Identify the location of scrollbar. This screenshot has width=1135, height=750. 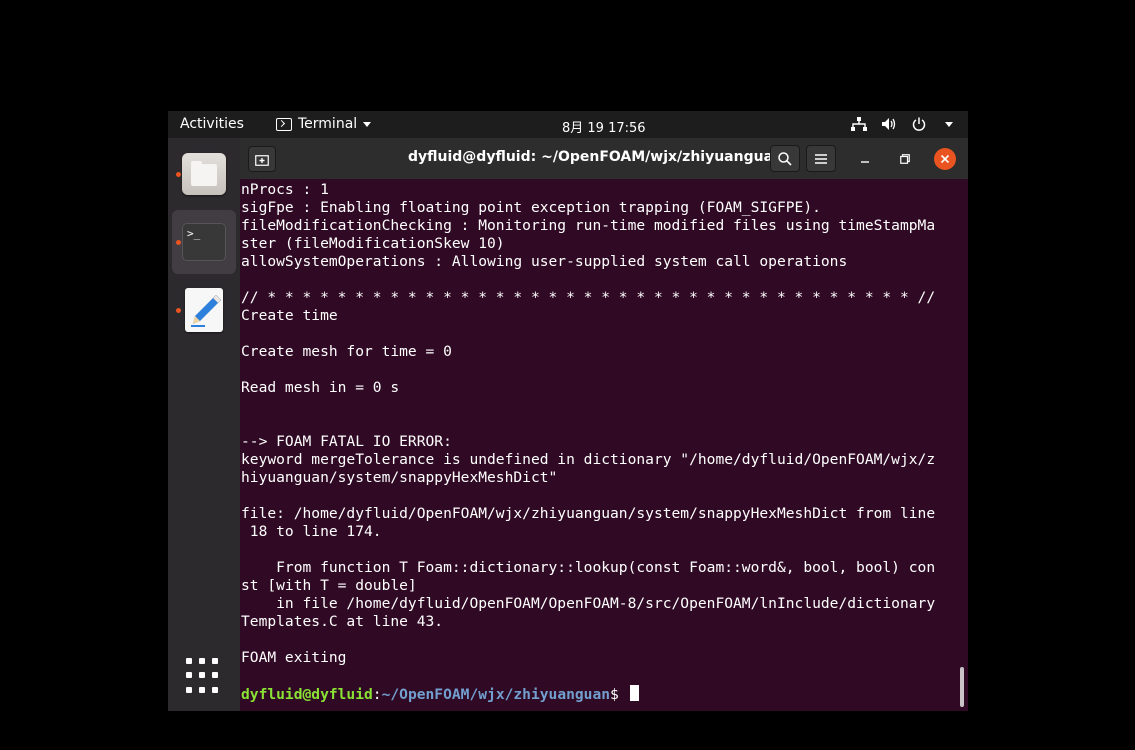
(962, 687).